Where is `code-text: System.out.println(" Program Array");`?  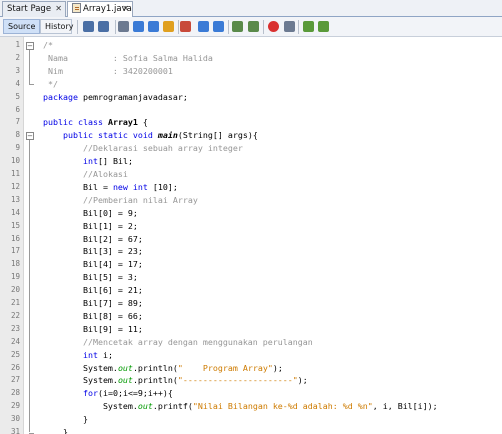 code-text: System.out.println(" Program Array"); is located at coordinates (163, 368).